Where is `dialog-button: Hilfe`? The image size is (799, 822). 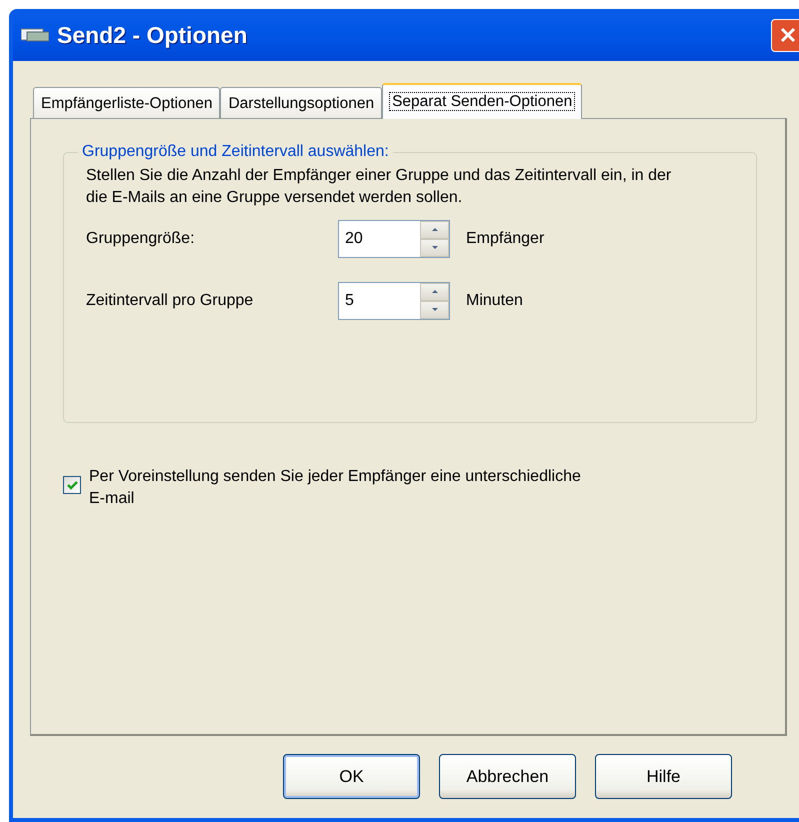
dialog-button: Hilfe is located at coordinates (663, 776).